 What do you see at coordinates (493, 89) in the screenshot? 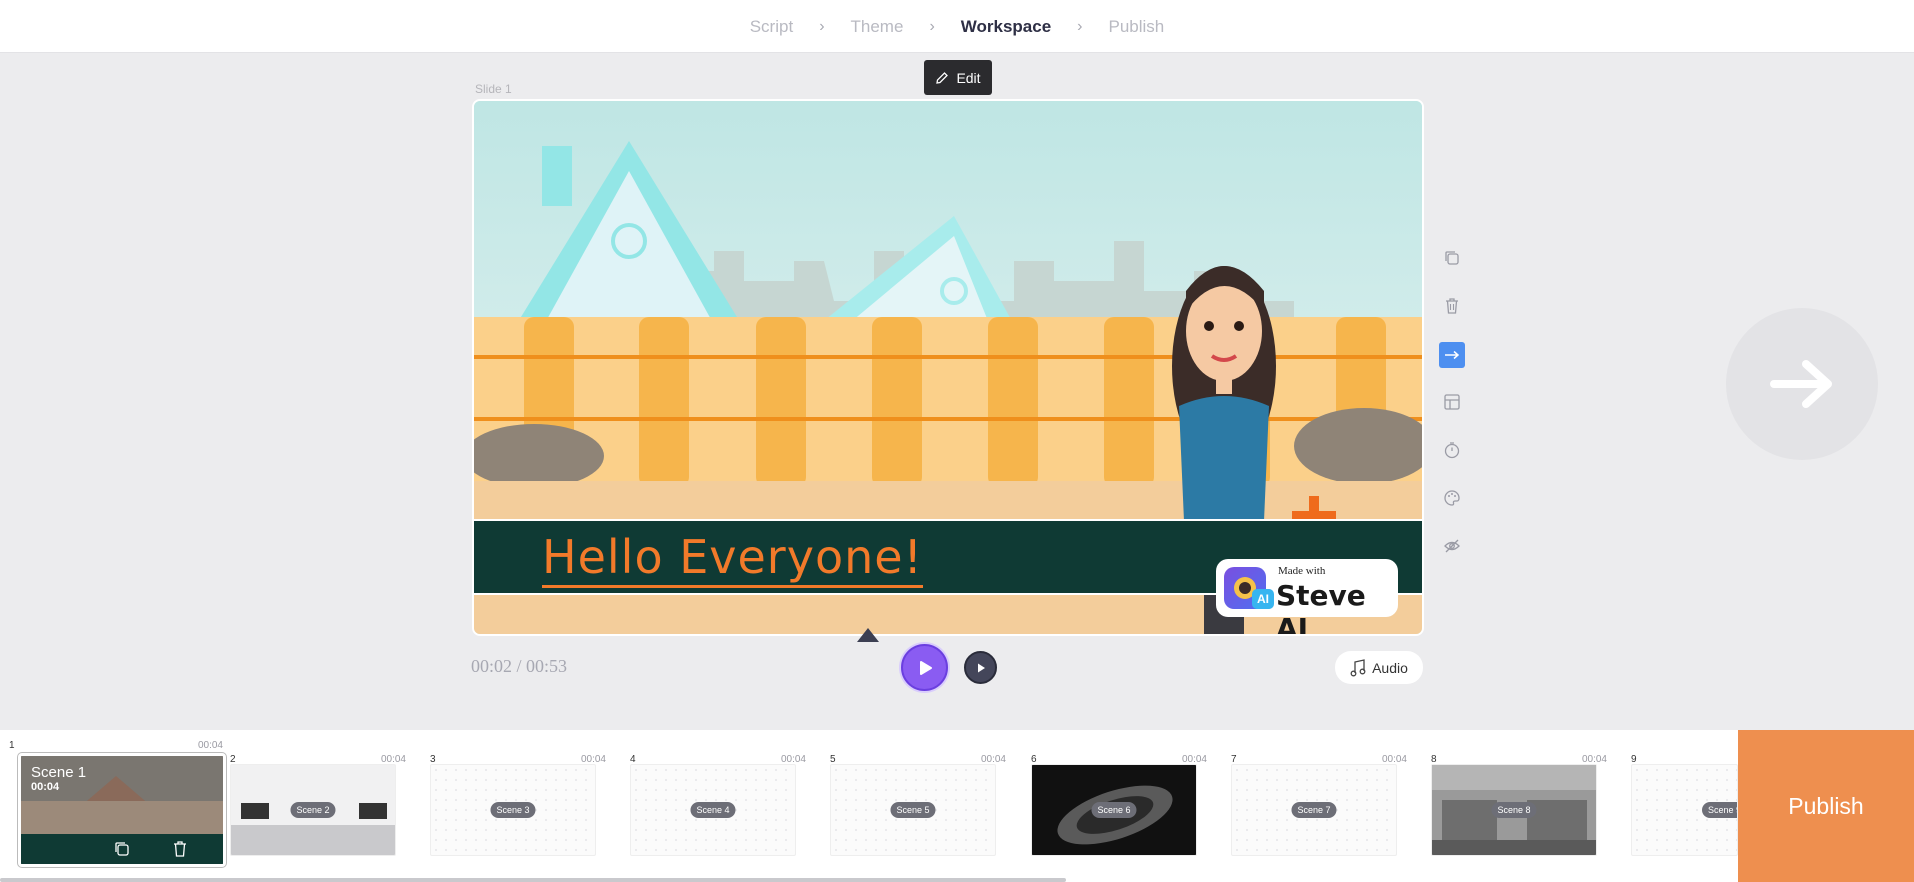
I see `slide-label: Slide 1` at bounding box center [493, 89].